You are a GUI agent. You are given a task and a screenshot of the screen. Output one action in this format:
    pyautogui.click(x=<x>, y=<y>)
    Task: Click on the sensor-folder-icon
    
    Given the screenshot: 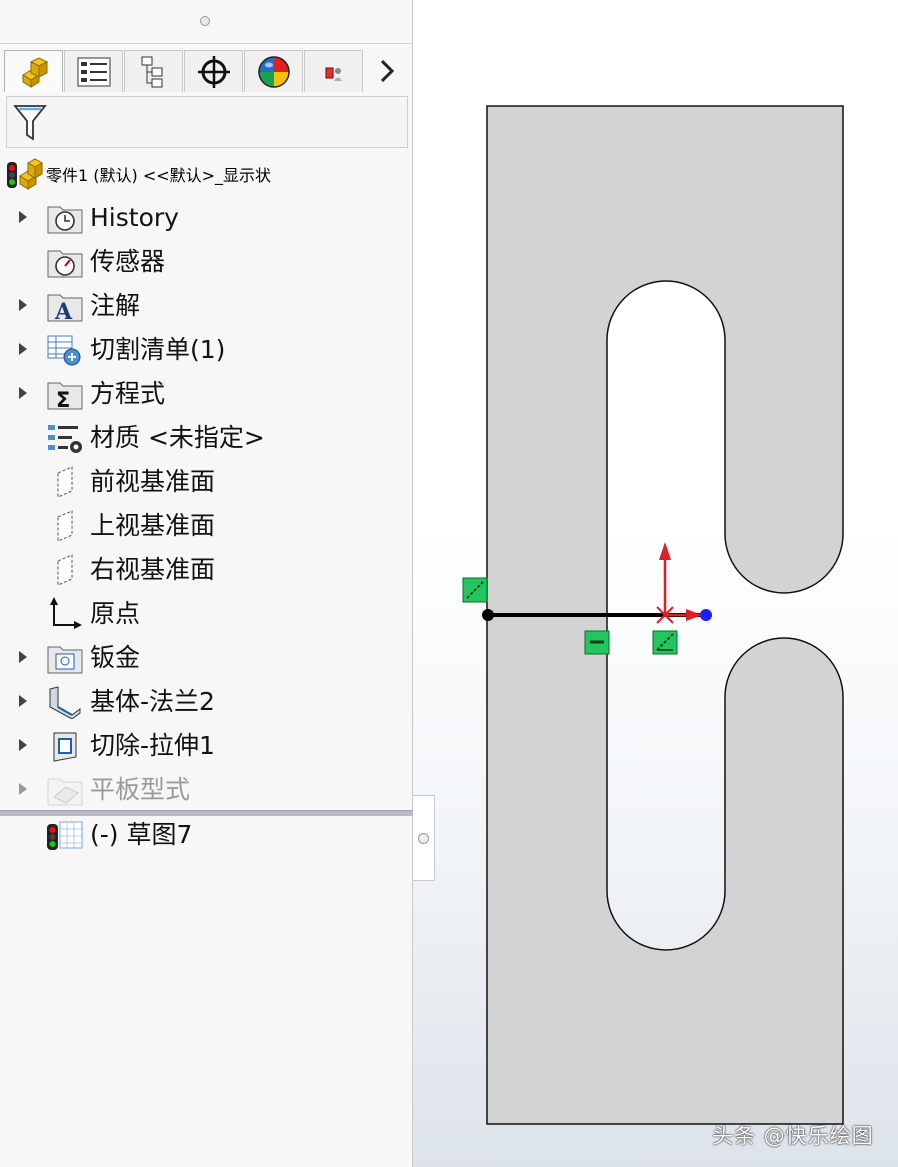 What is the action you would take?
    pyautogui.click(x=65, y=264)
    